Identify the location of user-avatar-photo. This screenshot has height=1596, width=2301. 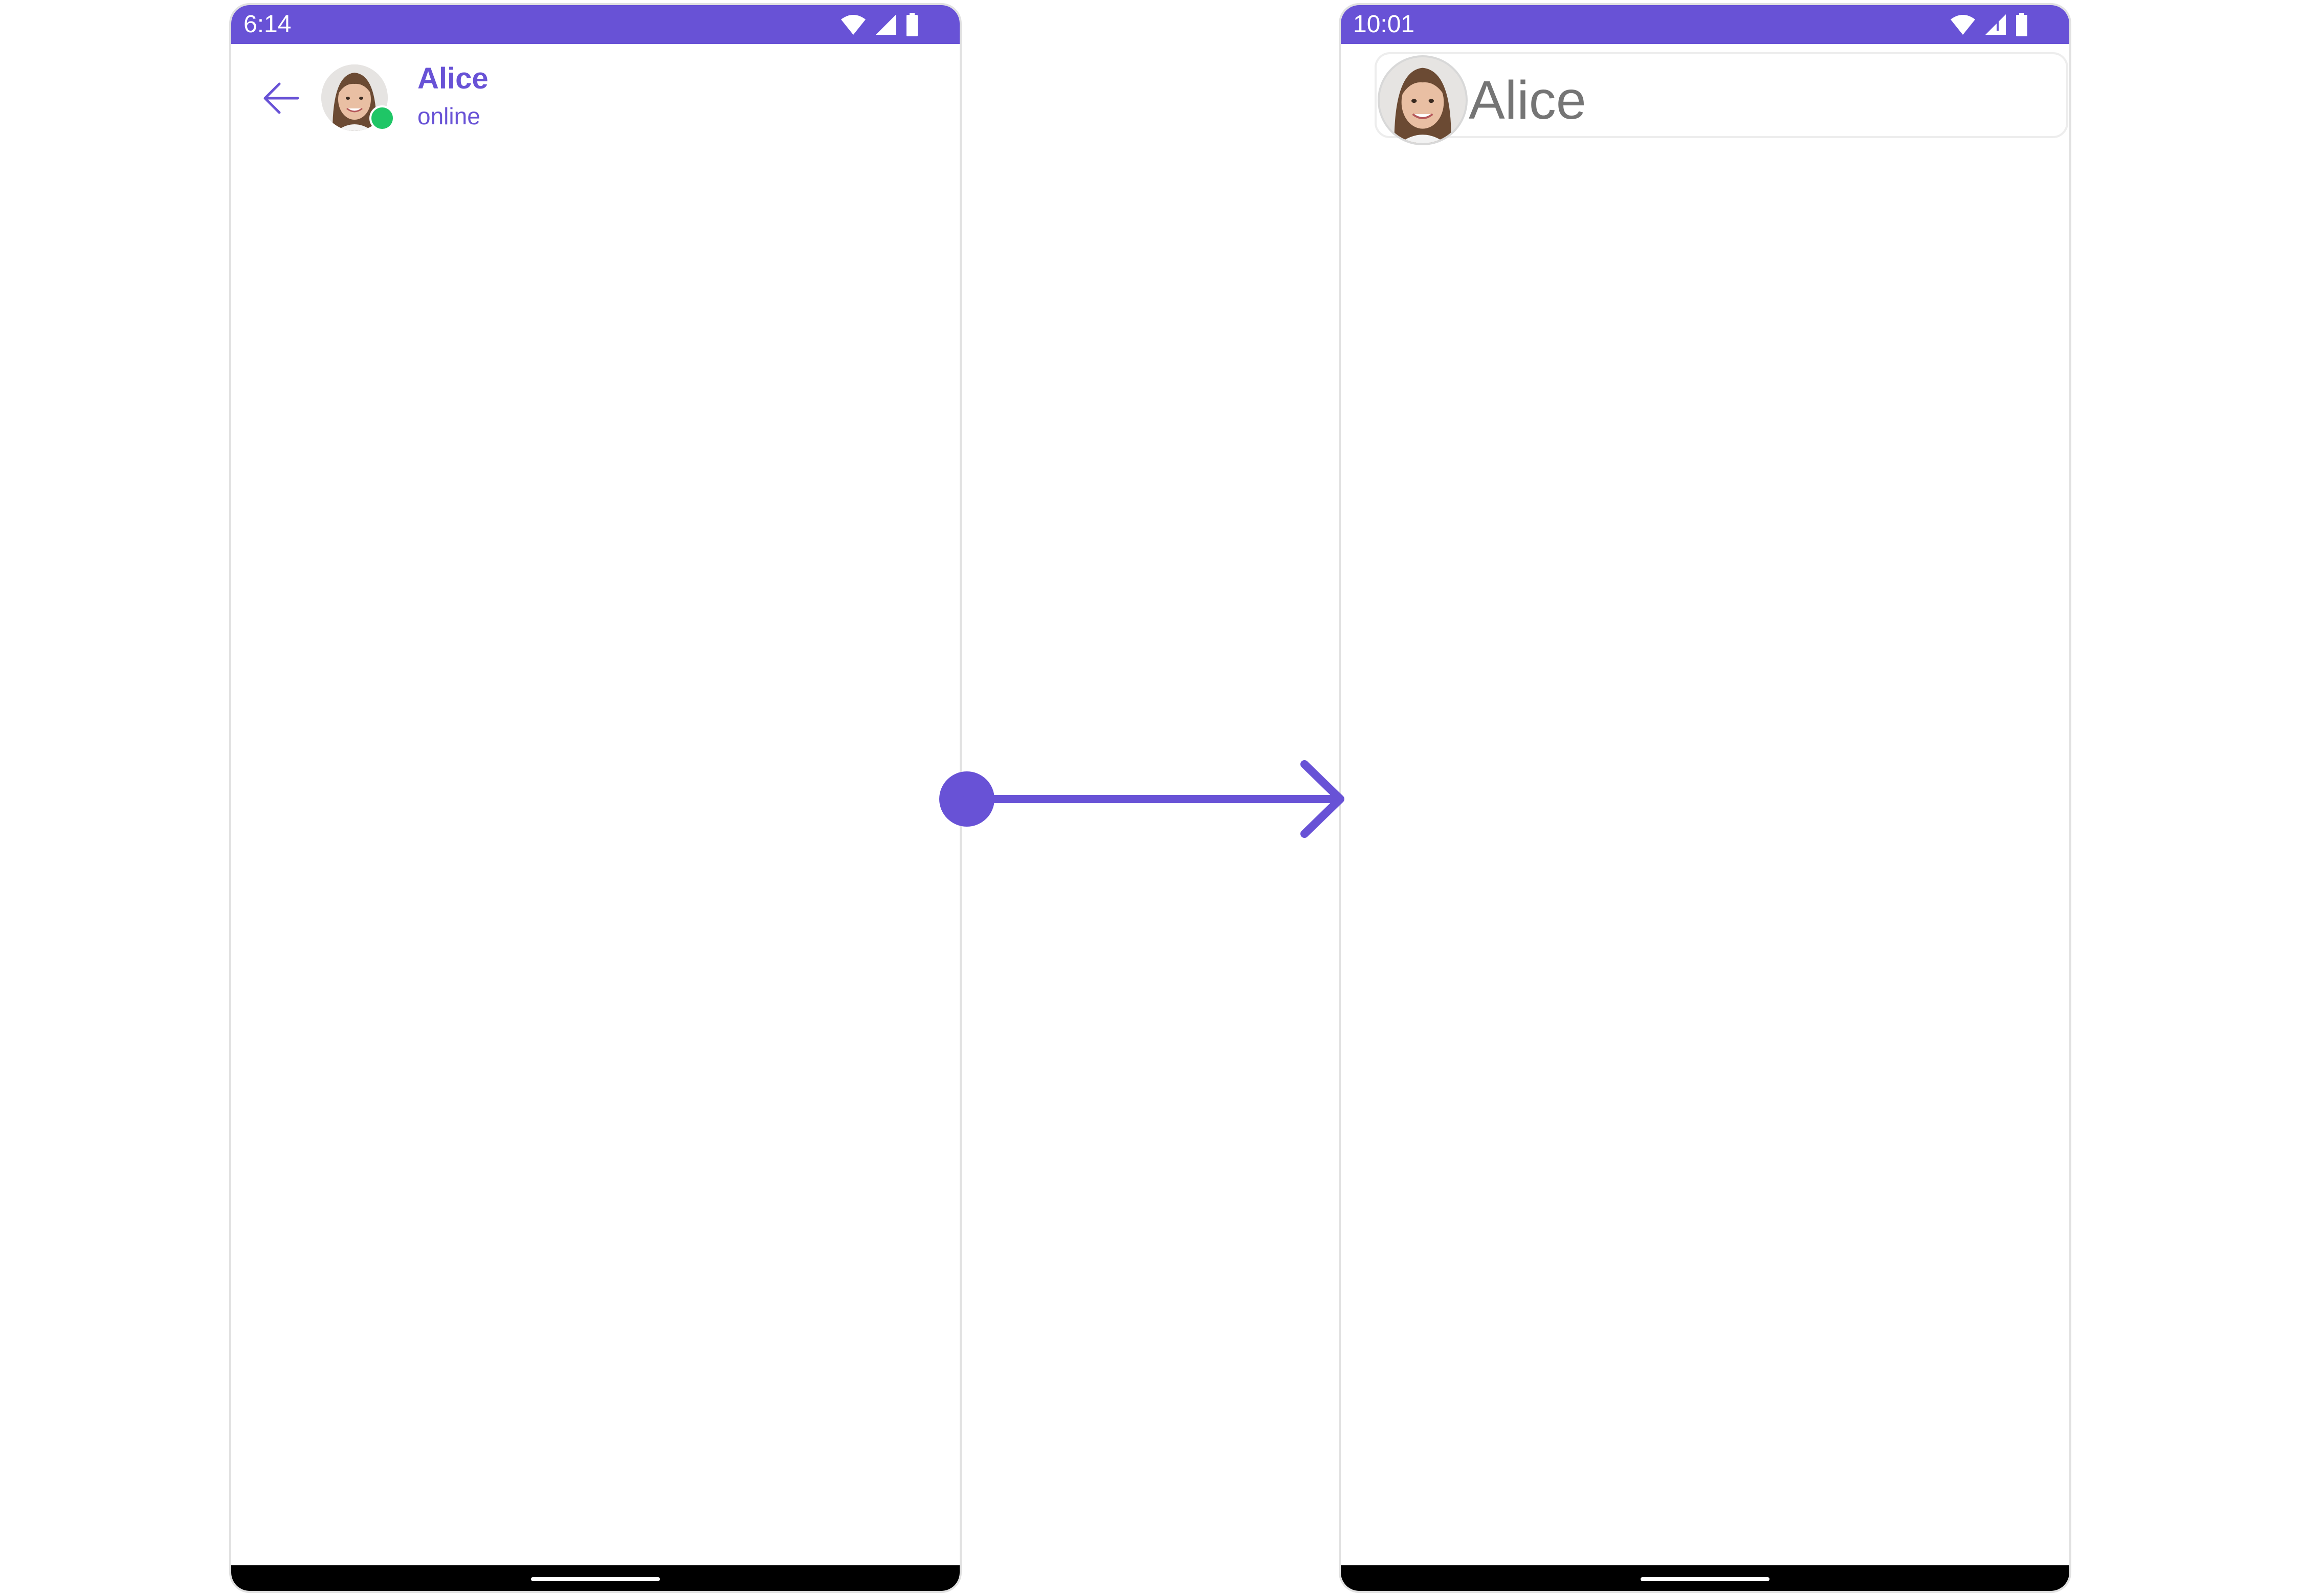
(1423, 100).